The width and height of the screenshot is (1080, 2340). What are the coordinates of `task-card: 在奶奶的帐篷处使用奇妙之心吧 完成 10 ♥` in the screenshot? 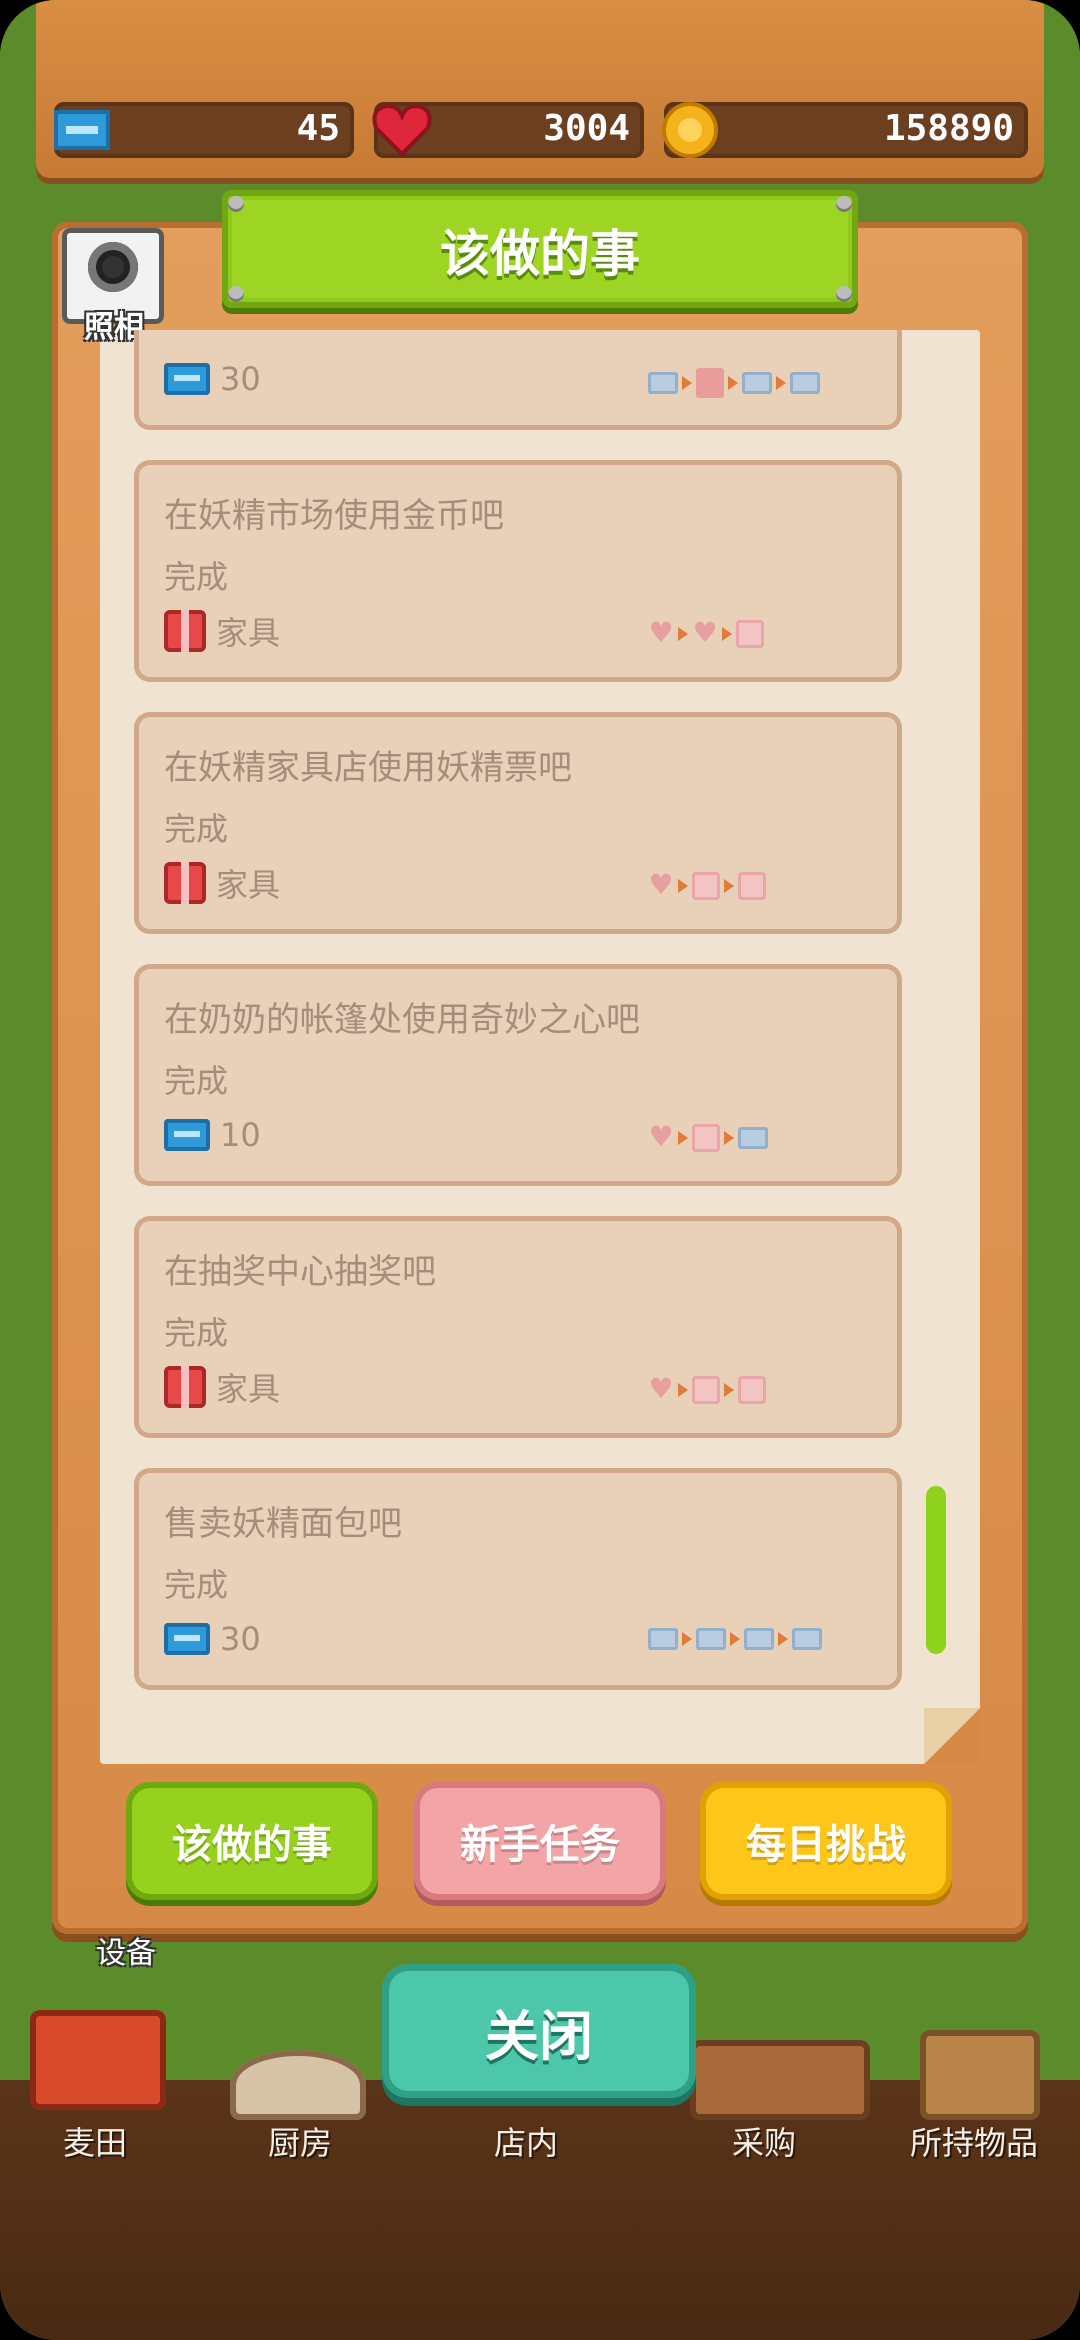 It's located at (518, 1075).